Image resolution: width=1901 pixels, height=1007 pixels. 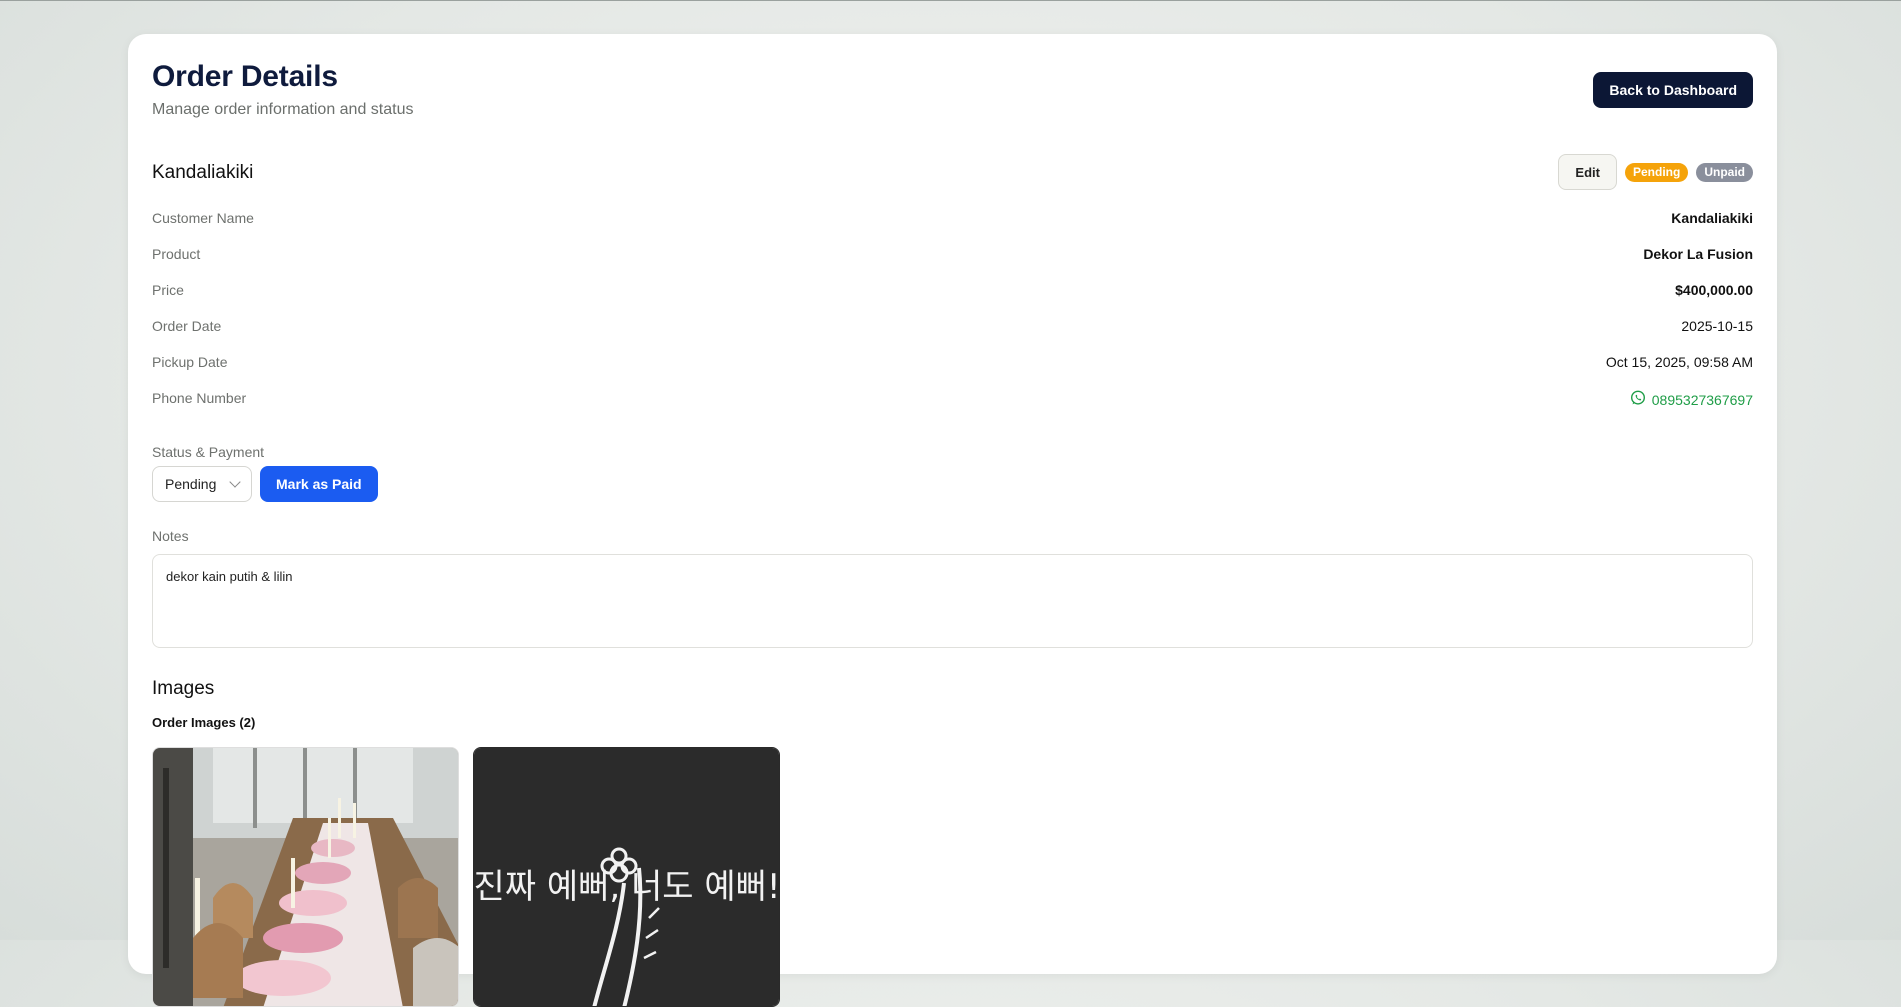 I want to click on detail-row-order-date: Order Date 2025-10-15, so click(x=952, y=336).